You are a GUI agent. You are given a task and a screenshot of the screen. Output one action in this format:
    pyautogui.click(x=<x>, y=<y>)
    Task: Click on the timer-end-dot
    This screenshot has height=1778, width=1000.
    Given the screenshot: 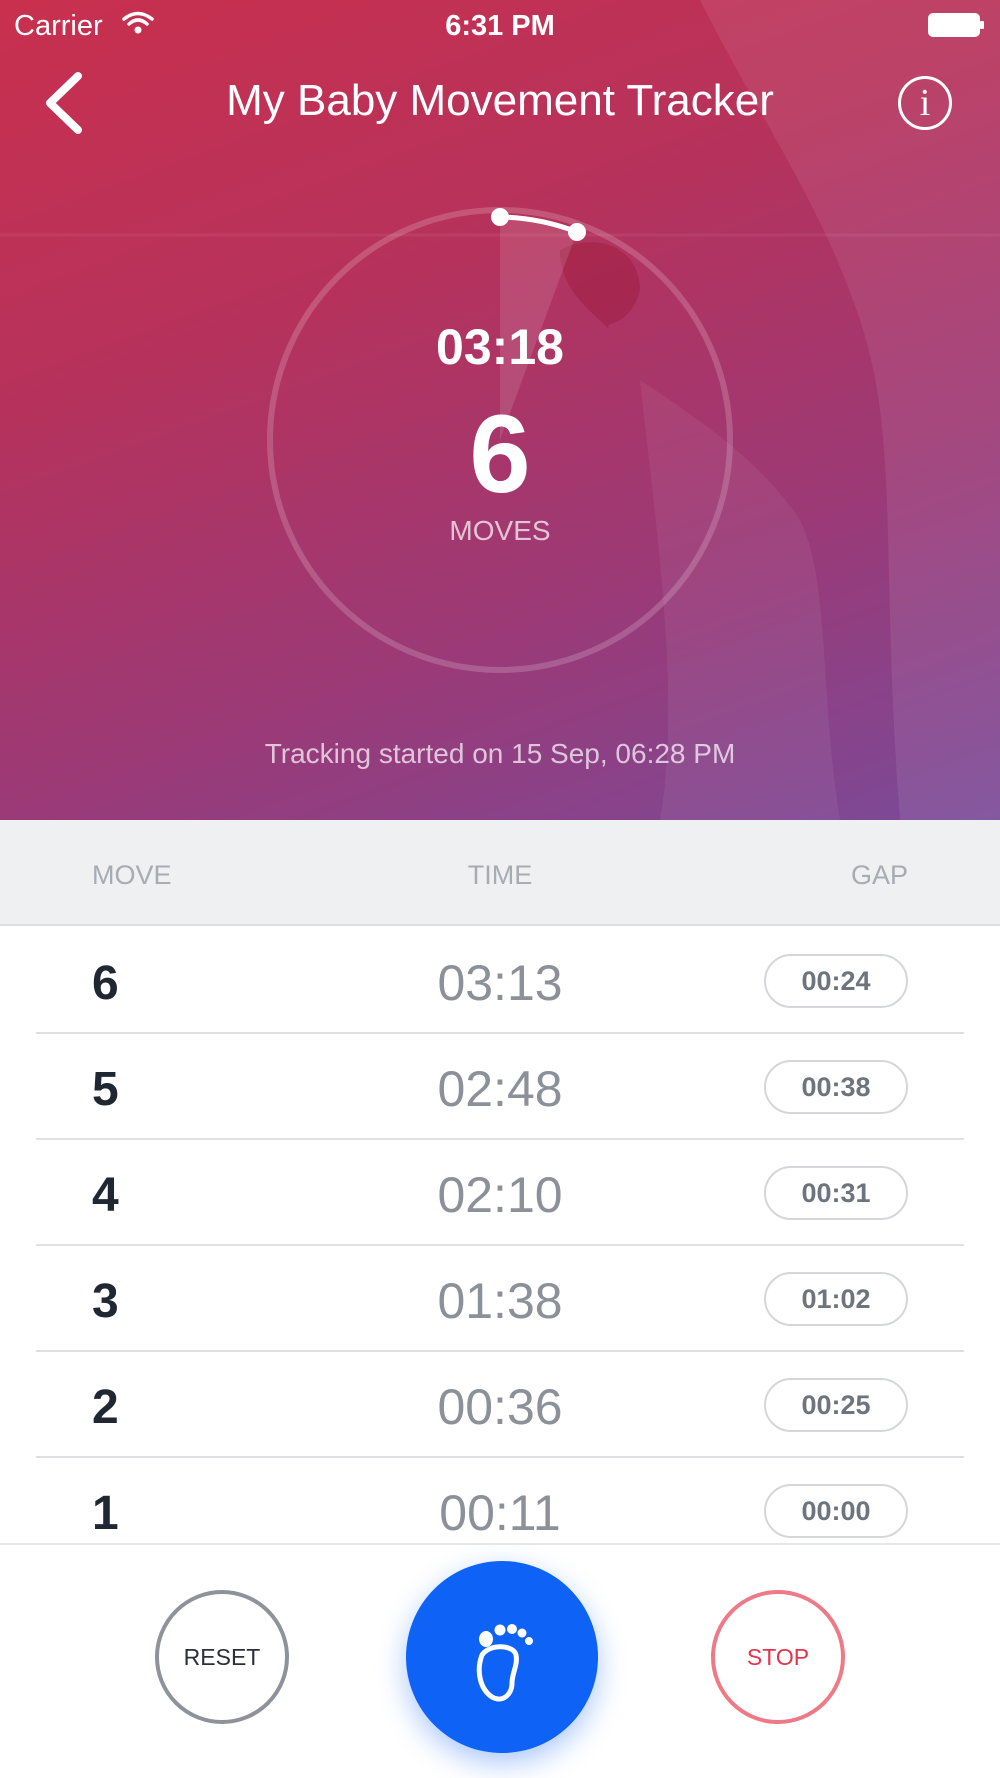 What is the action you would take?
    pyautogui.click(x=577, y=232)
    